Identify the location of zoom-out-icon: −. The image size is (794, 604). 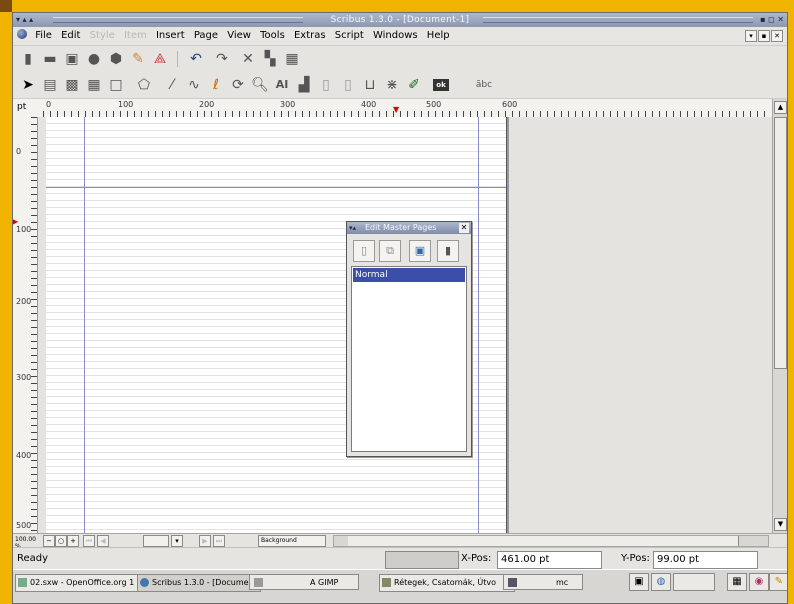
(49, 541).